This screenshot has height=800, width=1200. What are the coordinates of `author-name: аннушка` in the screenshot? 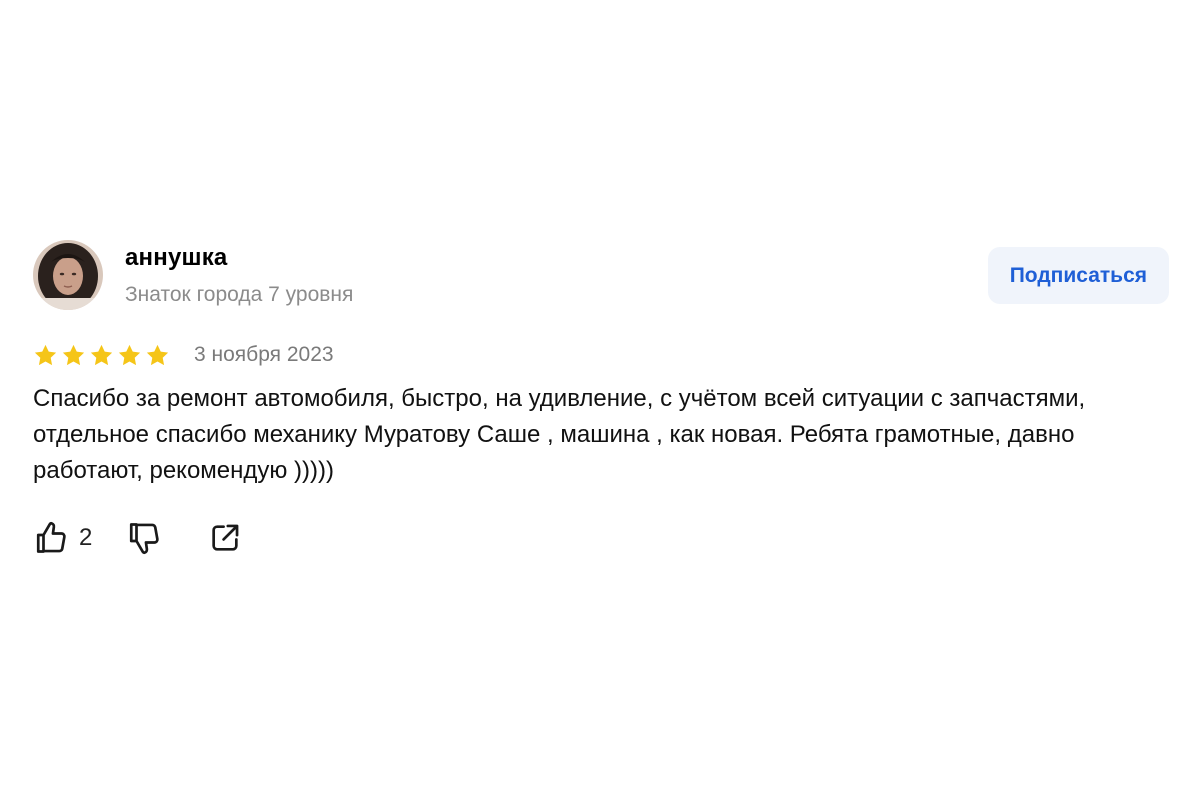 It's located at (176, 258).